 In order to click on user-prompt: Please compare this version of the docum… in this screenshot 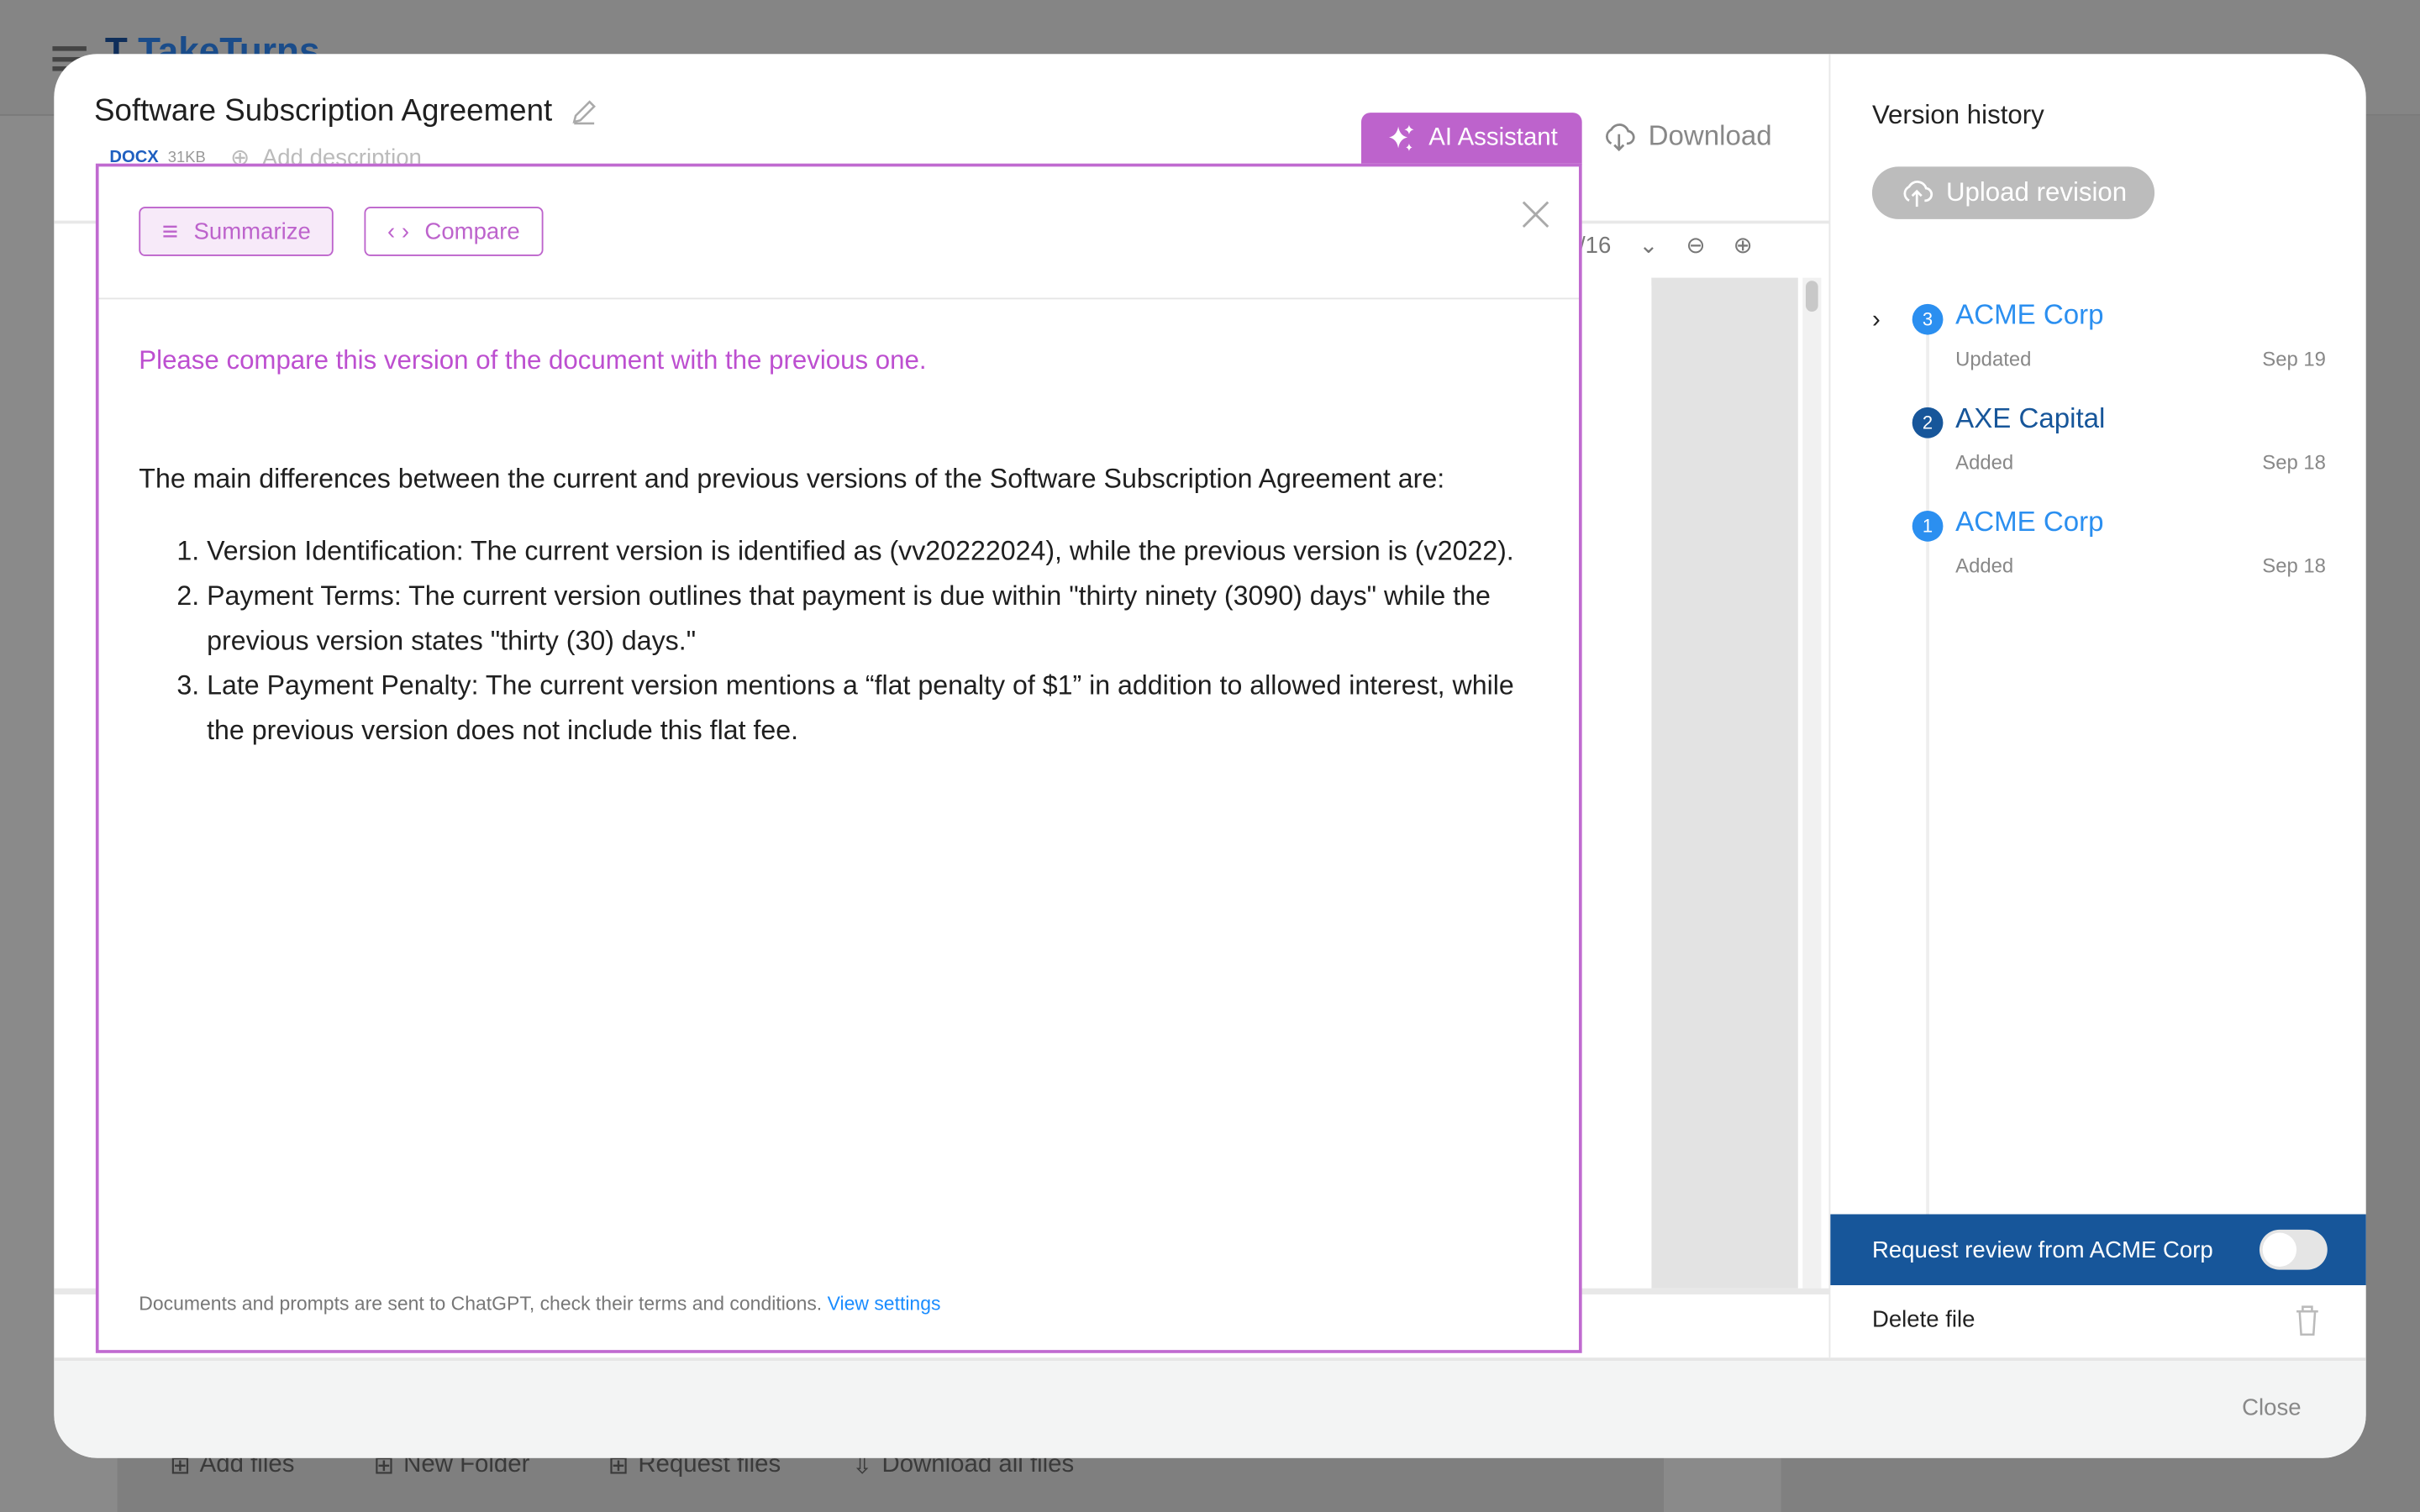, I will do `click(533, 360)`.